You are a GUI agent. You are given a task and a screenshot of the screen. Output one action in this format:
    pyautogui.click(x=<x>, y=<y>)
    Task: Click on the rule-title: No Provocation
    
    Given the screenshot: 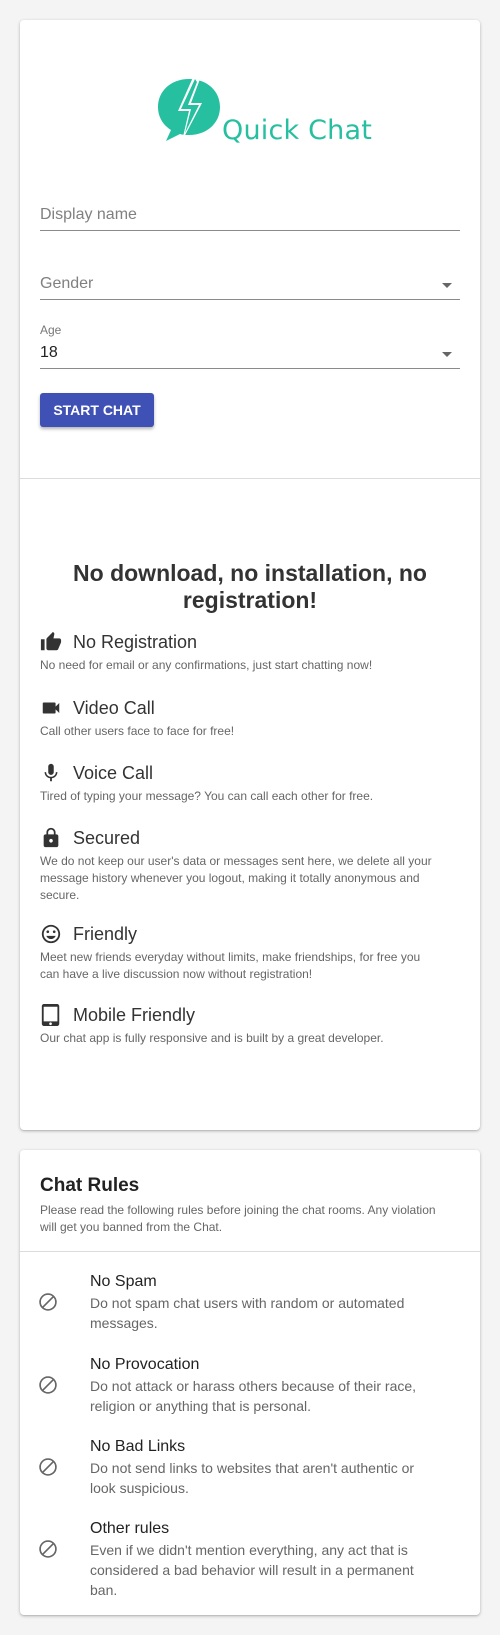 What is the action you would take?
    pyautogui.click(x=145, y=1364)
    